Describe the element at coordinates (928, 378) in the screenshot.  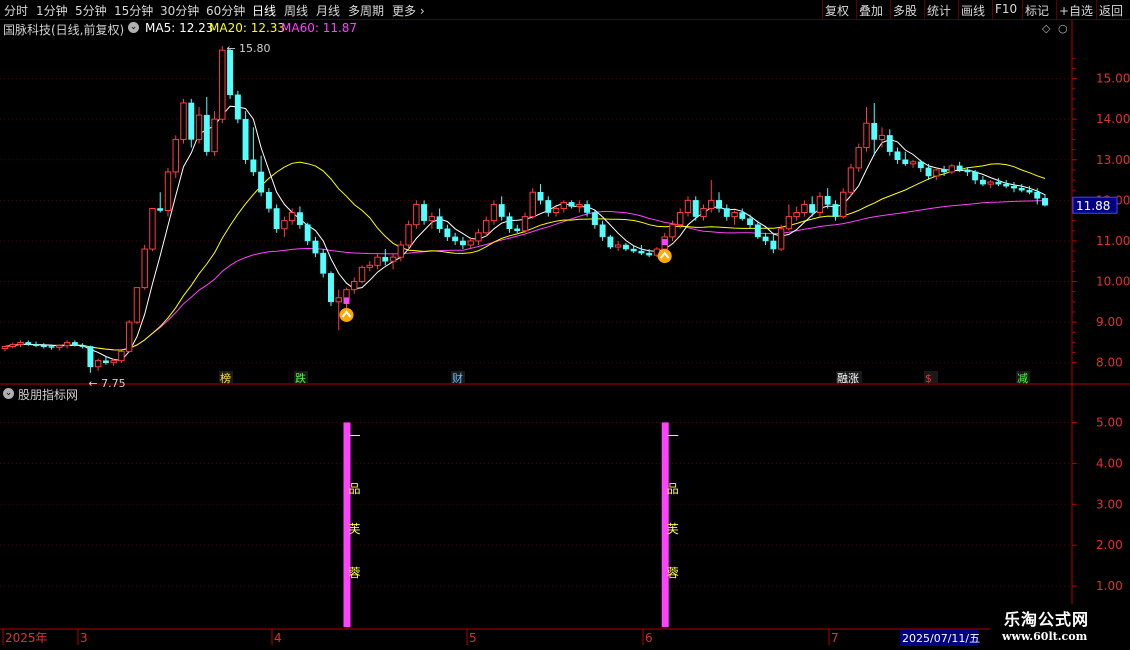
I see `event-marker-4: $` at that location.